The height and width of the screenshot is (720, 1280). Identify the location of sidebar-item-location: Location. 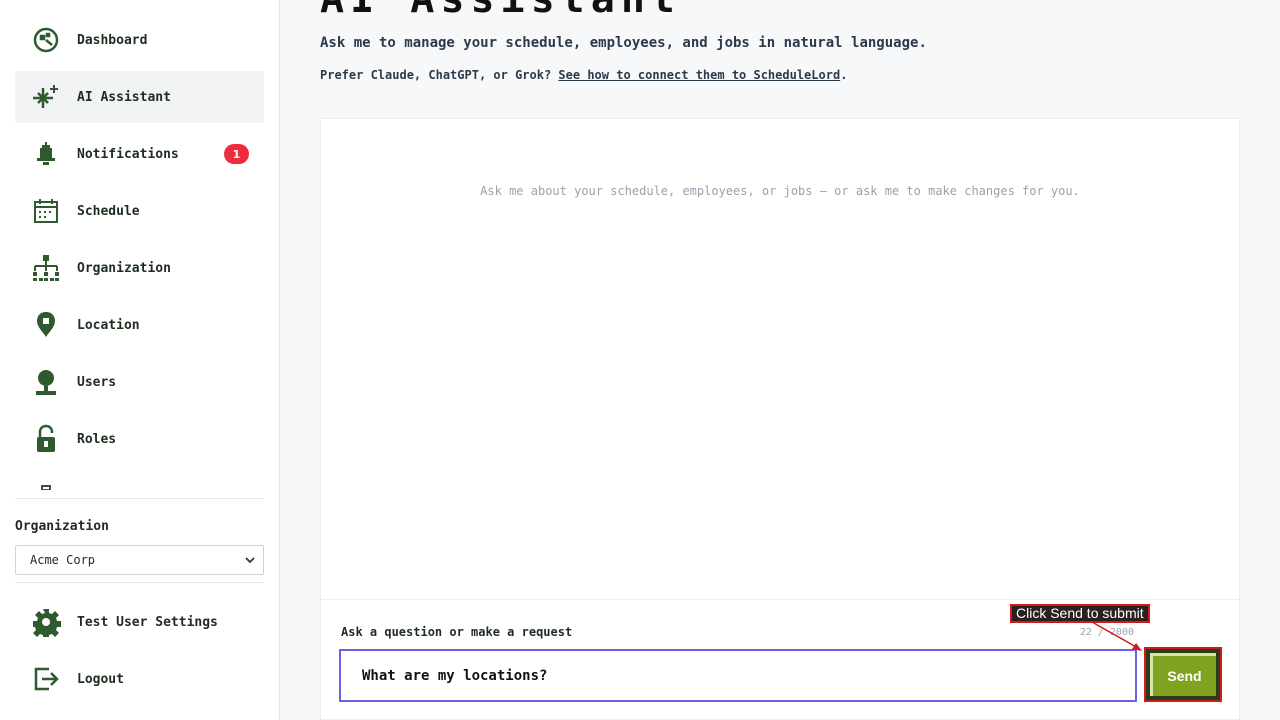
(139, 325).